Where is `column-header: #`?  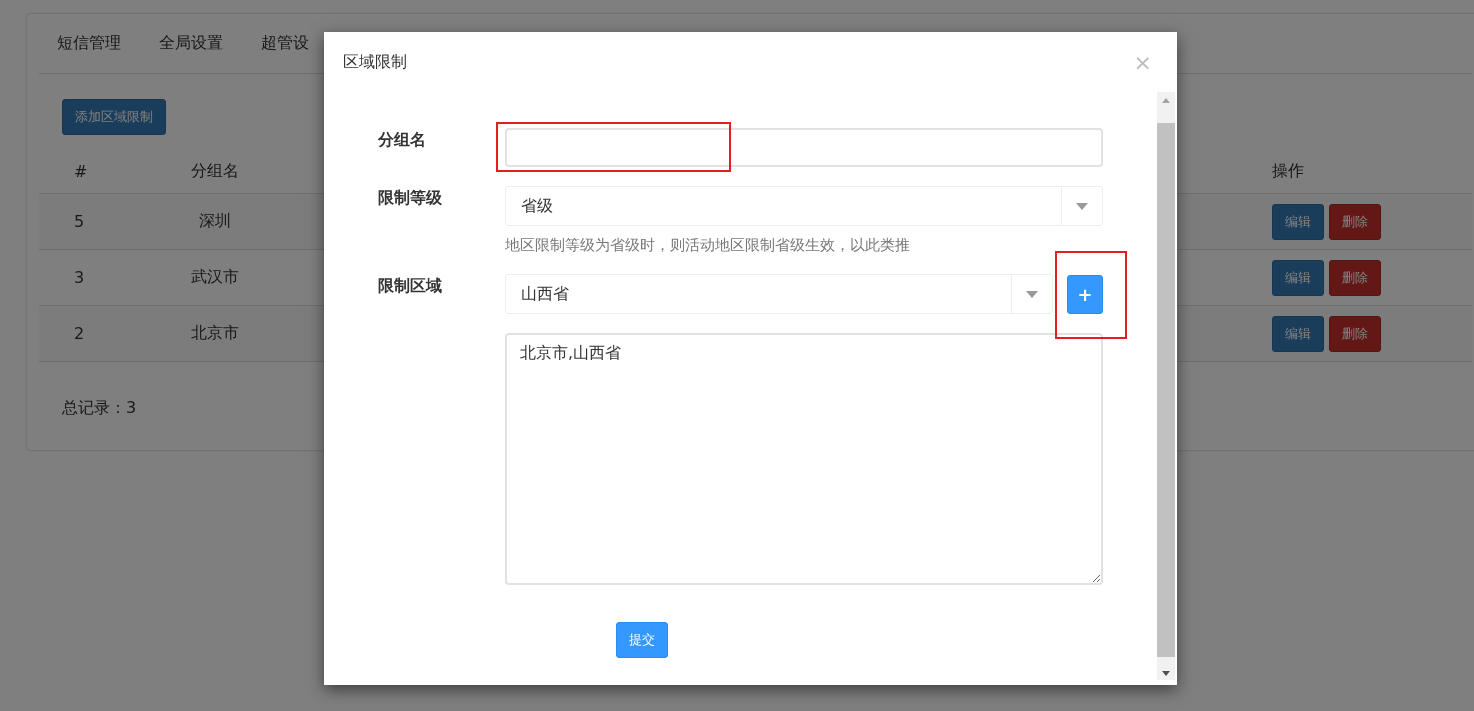 column-header: # is located at coordinates (81, 171).